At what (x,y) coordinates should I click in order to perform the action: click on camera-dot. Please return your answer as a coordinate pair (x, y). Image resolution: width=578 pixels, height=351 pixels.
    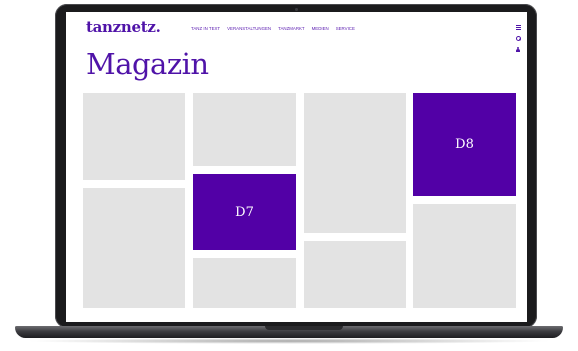
    Looking at the image, I should click on (296, 9).